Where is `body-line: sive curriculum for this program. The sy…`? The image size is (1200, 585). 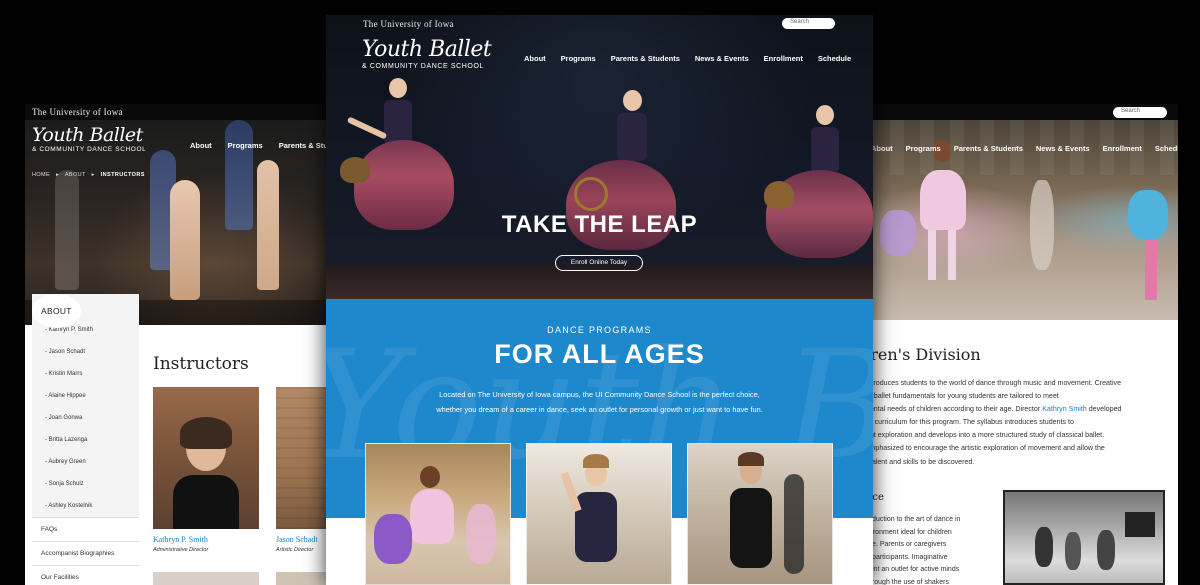
body-line: sive curriculum for this program. The sy… is located at coordinates (967, 422).